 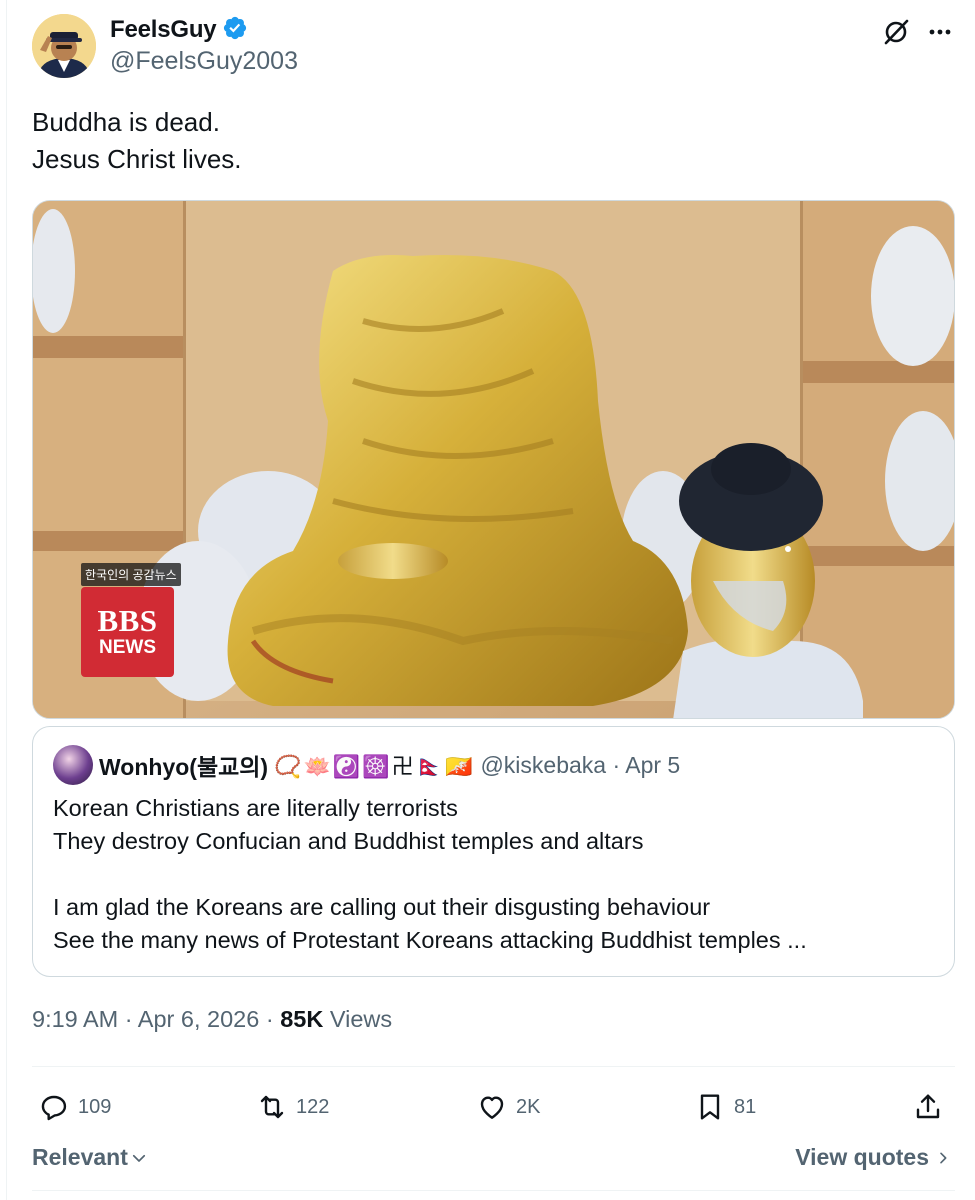 What do you see at coordinates (710, 1107) in the screenshot?
I see `bookmark-icon` at bounding box center [710, 1107].